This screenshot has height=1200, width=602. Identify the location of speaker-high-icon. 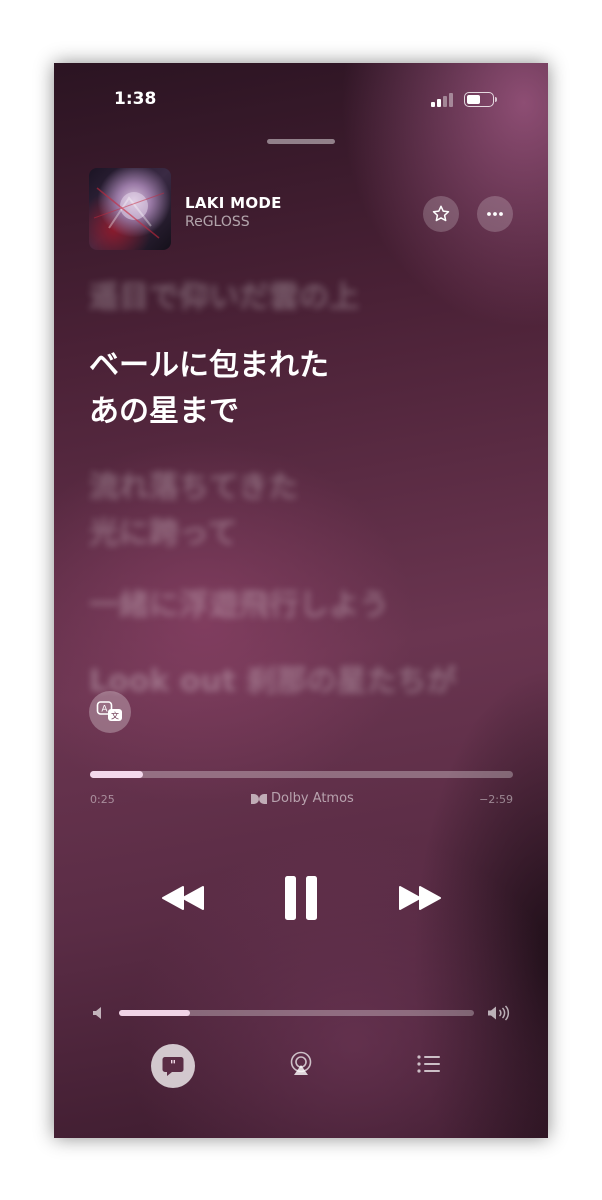
(499, 1013).